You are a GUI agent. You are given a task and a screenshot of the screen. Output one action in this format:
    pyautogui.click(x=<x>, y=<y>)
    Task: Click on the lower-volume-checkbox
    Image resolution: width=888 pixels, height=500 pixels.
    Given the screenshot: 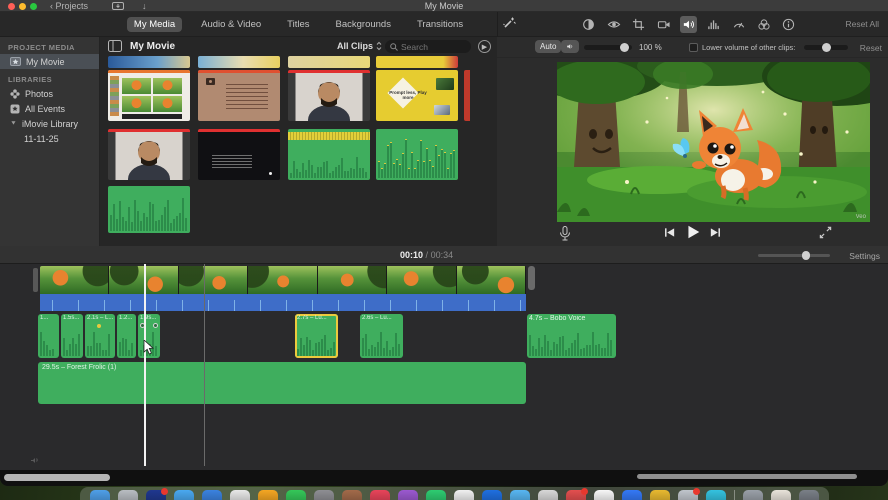 What is the action you would take?
    pyautogui.click(x=693, y=47)
    